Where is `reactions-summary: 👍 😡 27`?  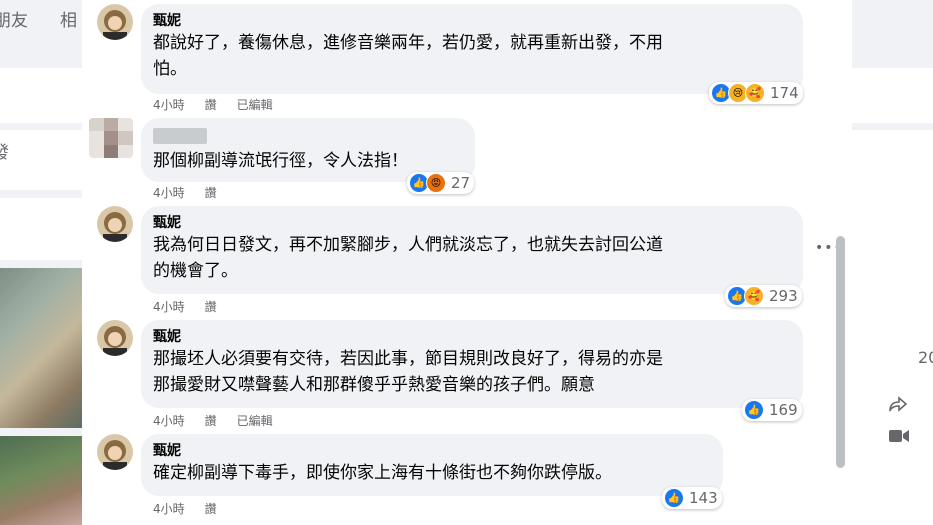 reactions-summary: 👍 😡 27 is located at coordinates (441, 183).